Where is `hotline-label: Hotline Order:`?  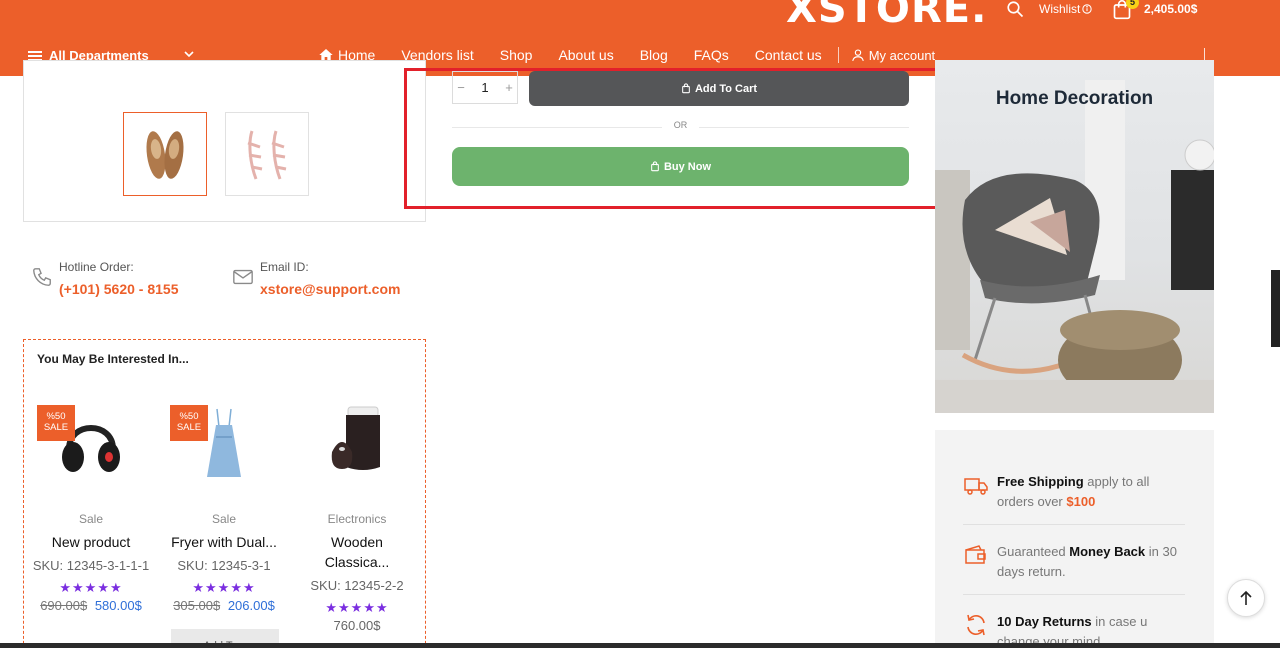 hotline-label: Hotline Order: is located at coordinates (96, 267).